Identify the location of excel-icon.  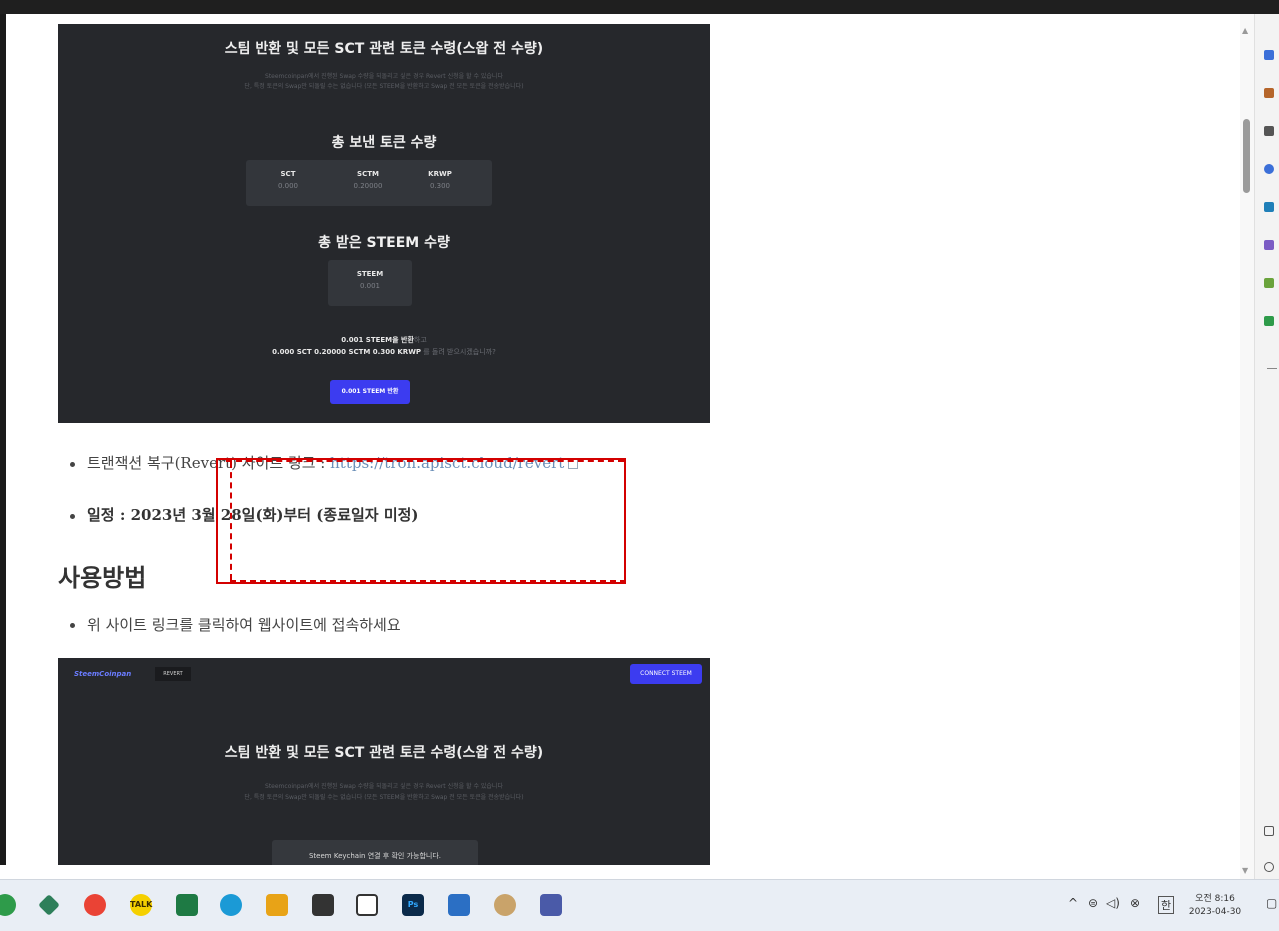
(187, 905).